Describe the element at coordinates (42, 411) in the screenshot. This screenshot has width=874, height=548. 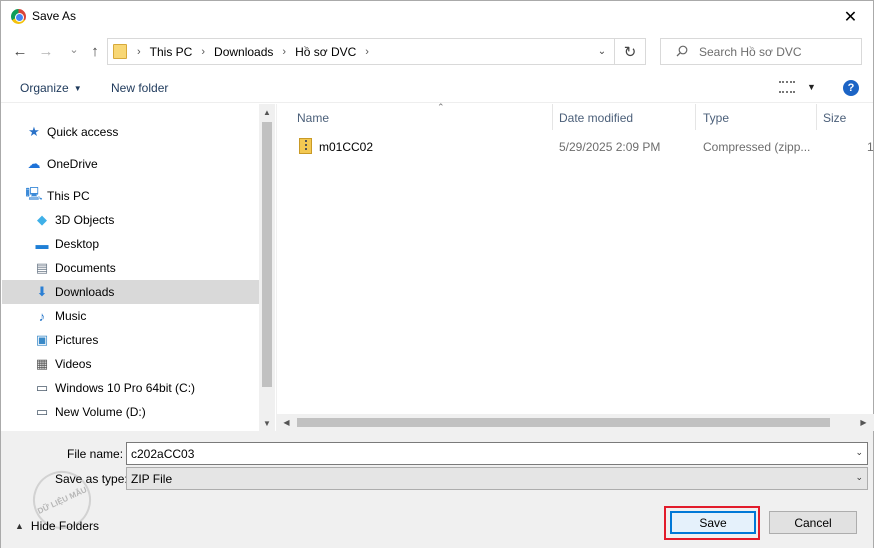
I see `drive-d-icon: ▭` at that location.